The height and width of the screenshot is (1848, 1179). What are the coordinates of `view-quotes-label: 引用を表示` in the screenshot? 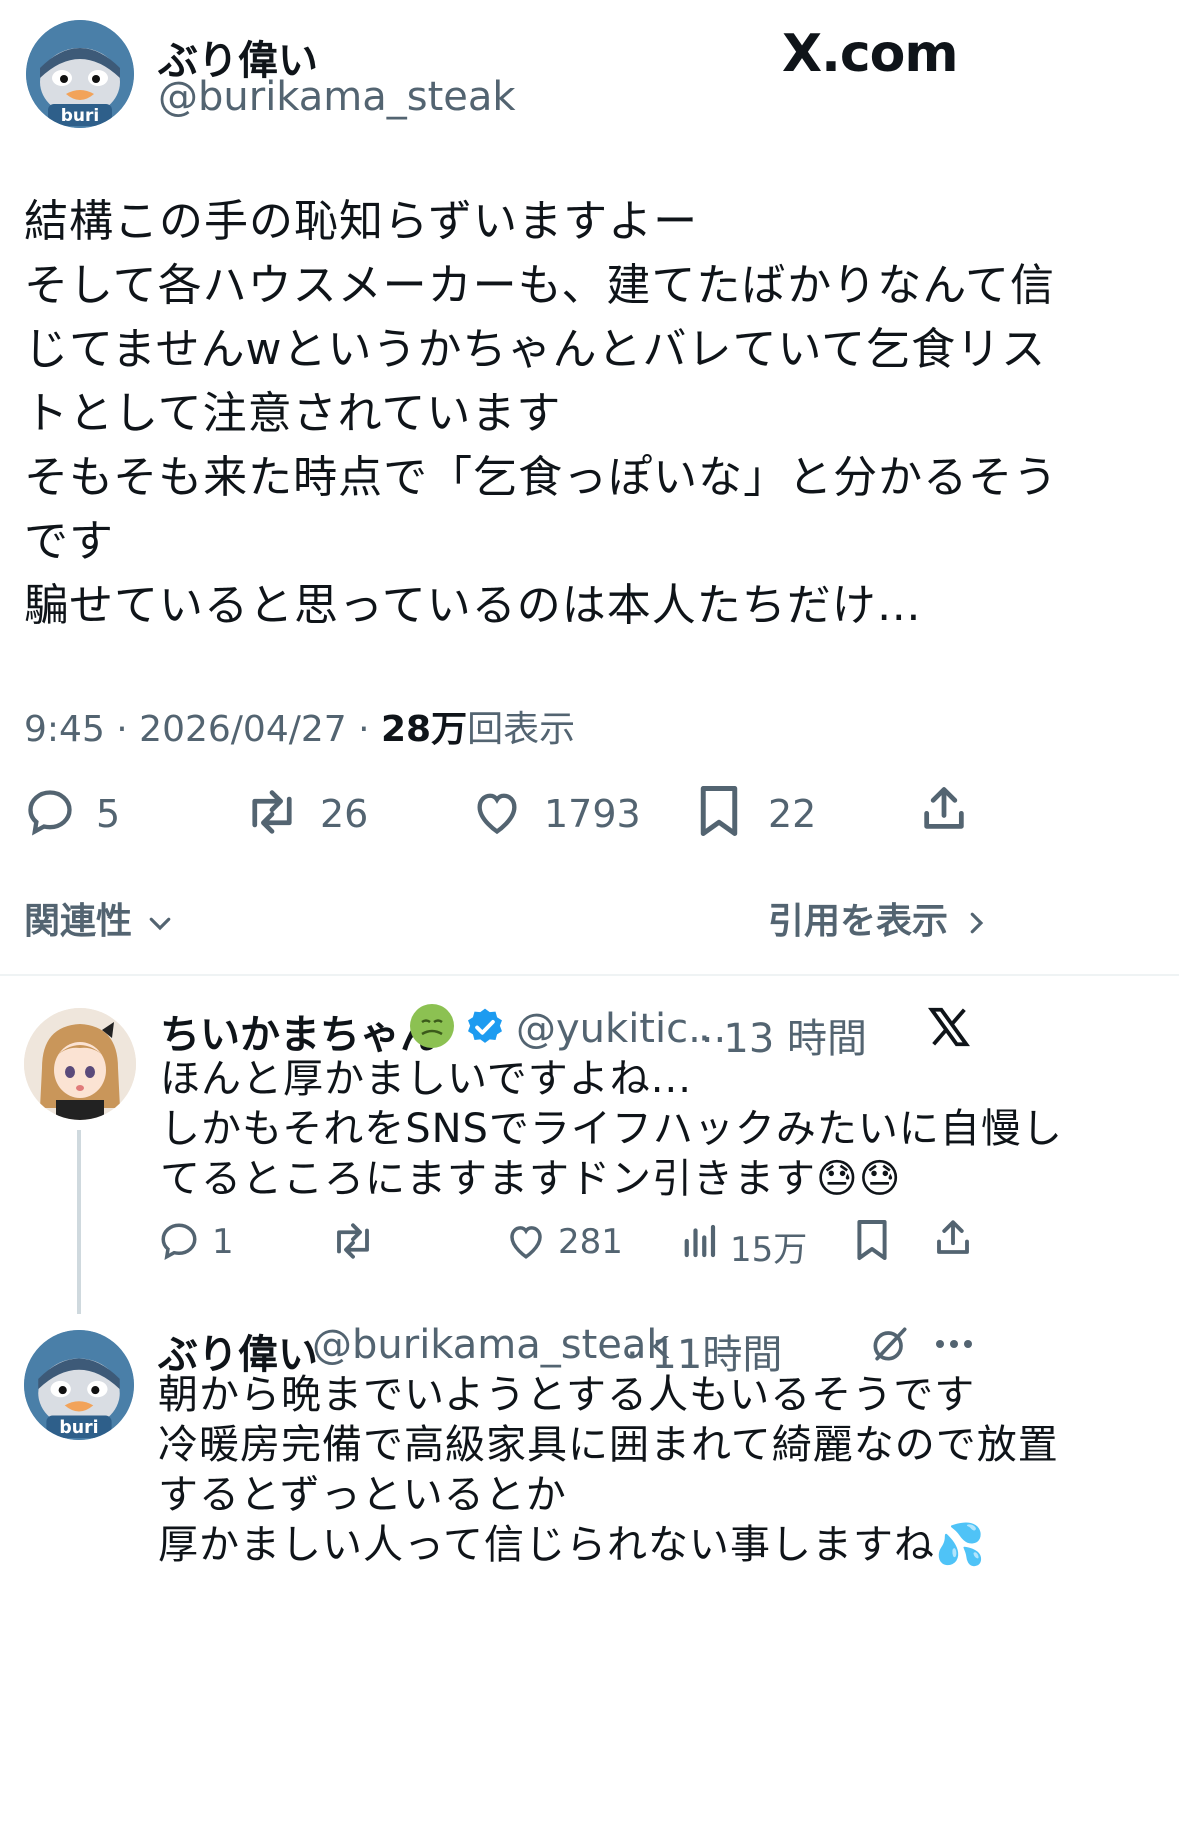 It's located at (858, 921).